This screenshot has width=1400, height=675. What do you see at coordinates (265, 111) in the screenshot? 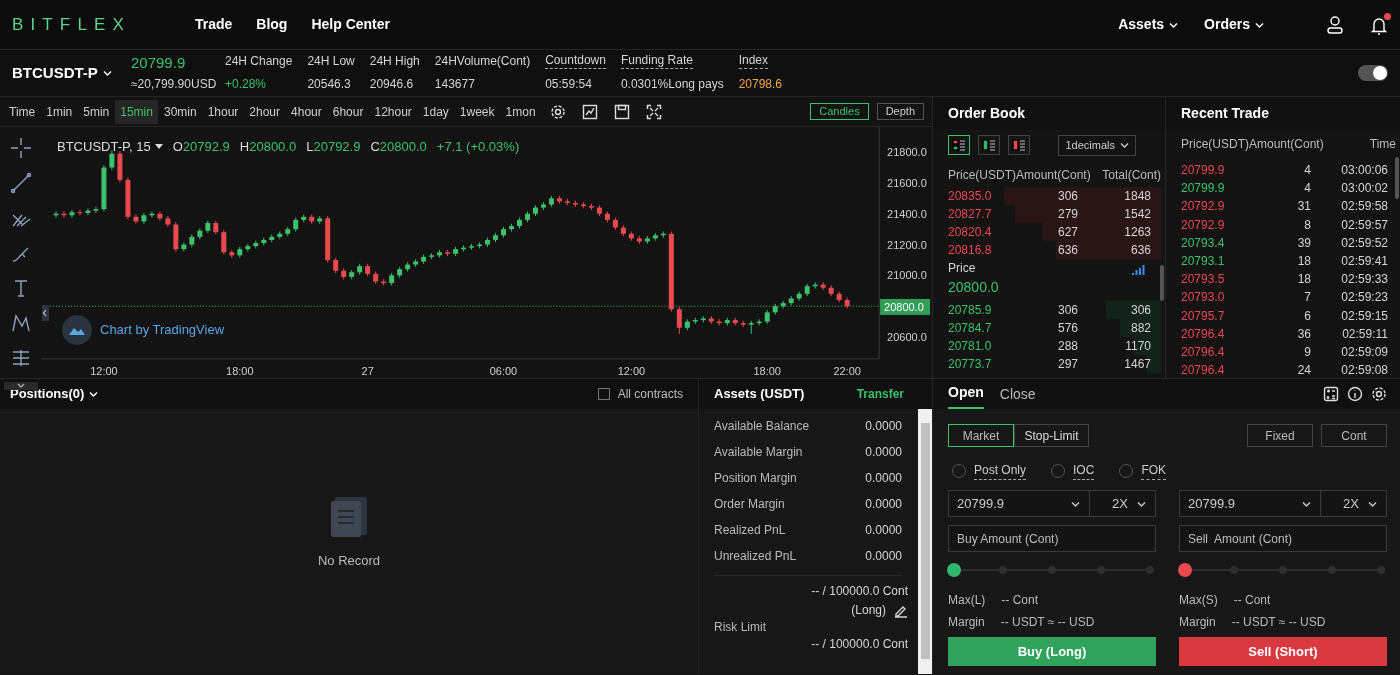
I see `interval-tab: 2hour` at bounding box center [265, 111].